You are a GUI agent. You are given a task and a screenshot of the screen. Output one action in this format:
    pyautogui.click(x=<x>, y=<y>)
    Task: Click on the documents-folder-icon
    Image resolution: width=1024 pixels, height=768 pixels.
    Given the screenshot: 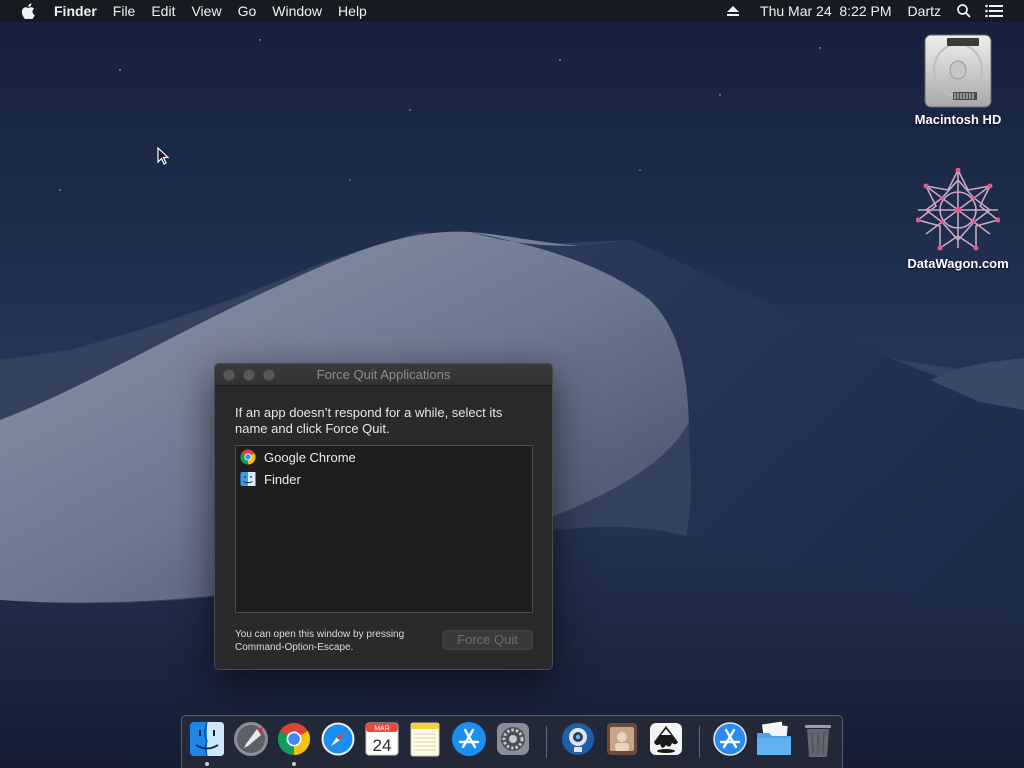 What is the action you would take?
    pyautogui.click(x=774, y=738)
    